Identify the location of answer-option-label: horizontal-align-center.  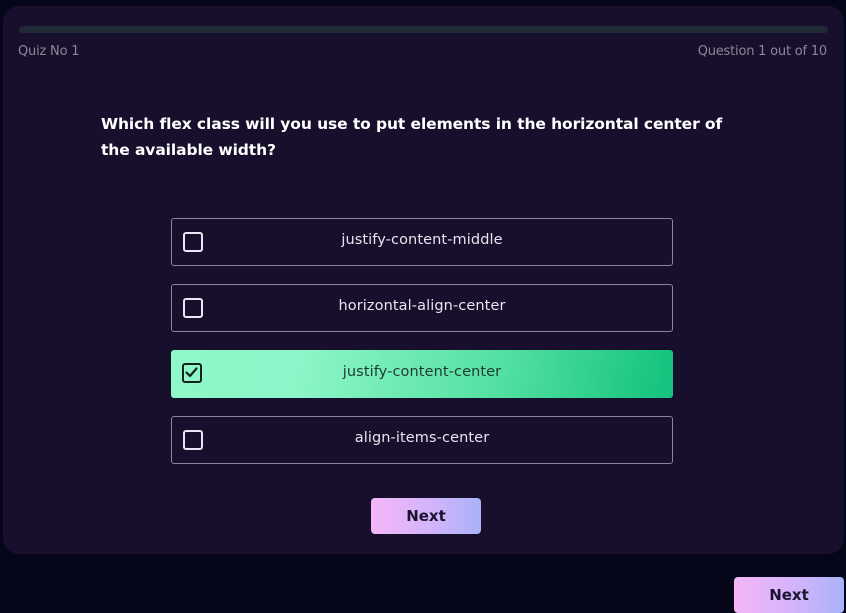
(422, 306).